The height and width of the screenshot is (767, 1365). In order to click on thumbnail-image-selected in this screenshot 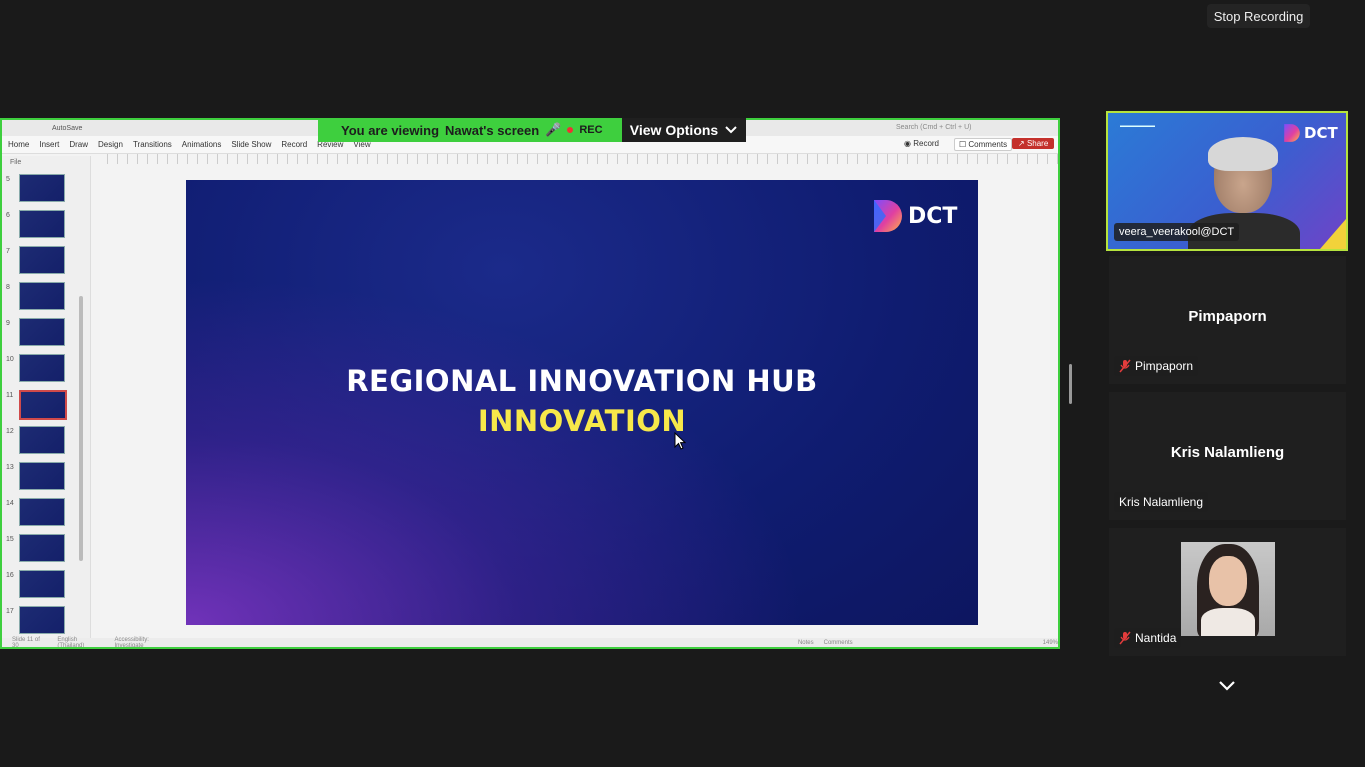, I will do `click(43, 405)`.